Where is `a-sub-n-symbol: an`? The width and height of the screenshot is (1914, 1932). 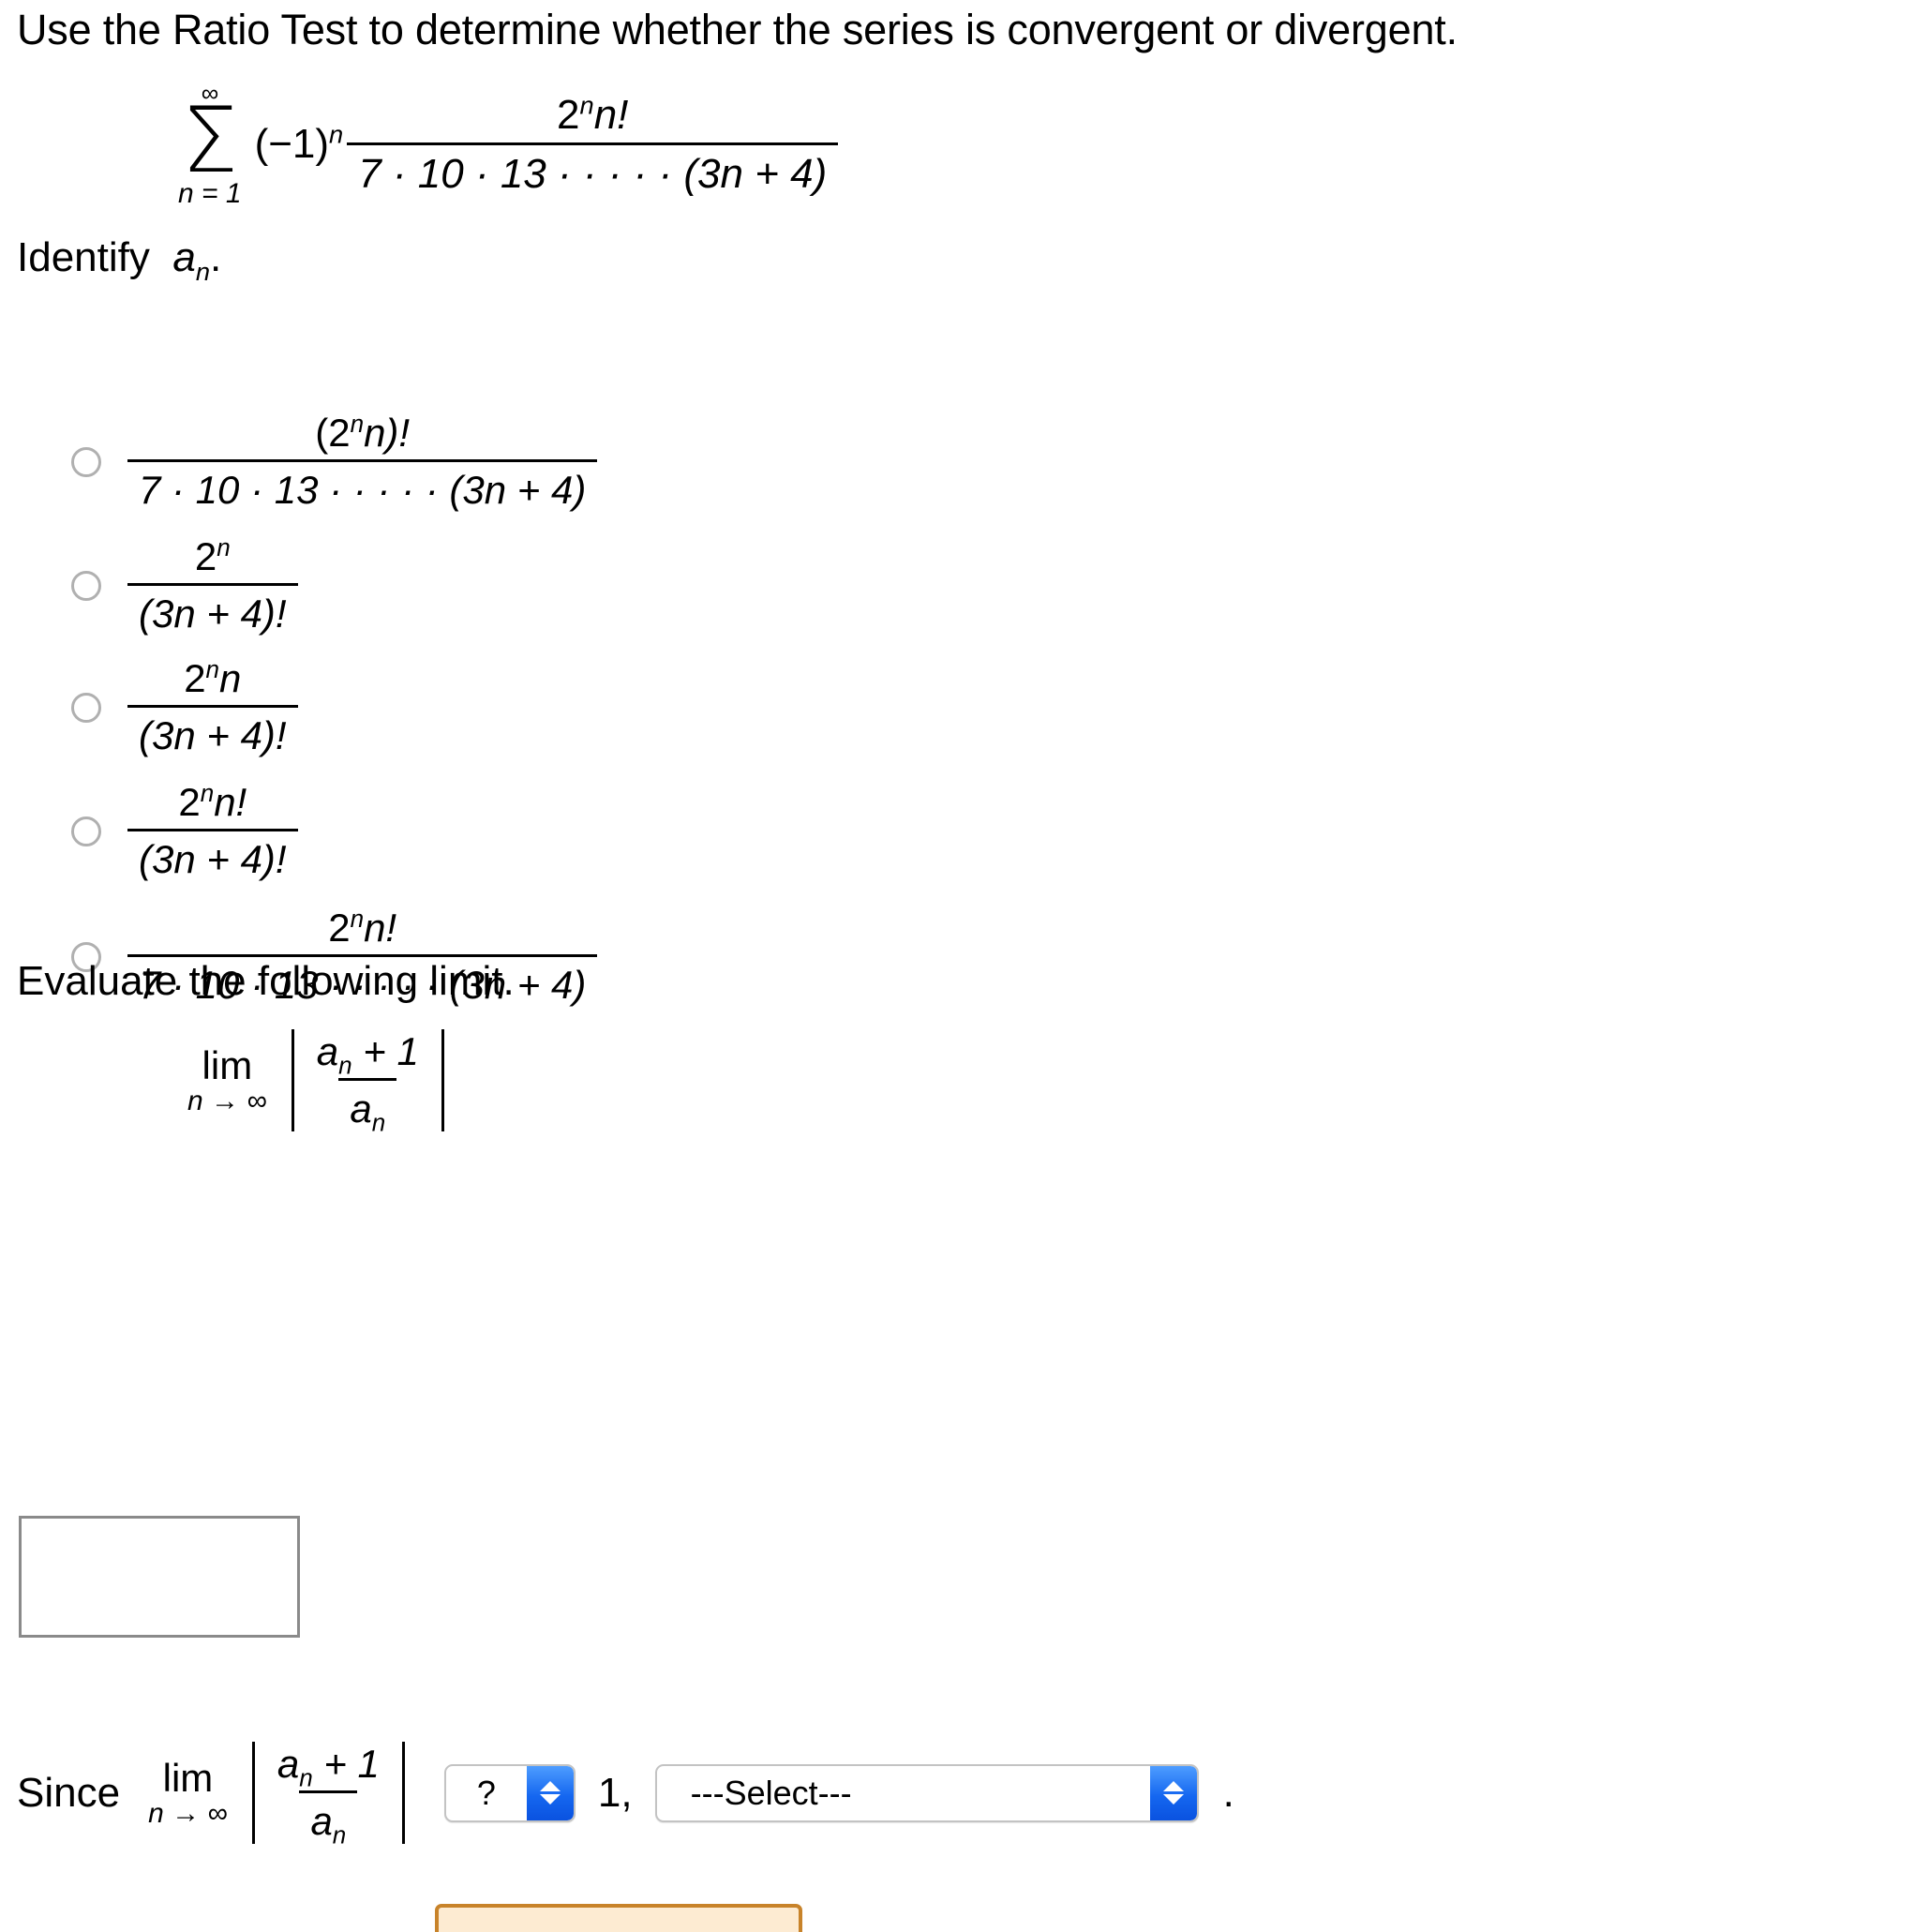
a-sub-n-symbol: an is located at coordinates (191, 260).